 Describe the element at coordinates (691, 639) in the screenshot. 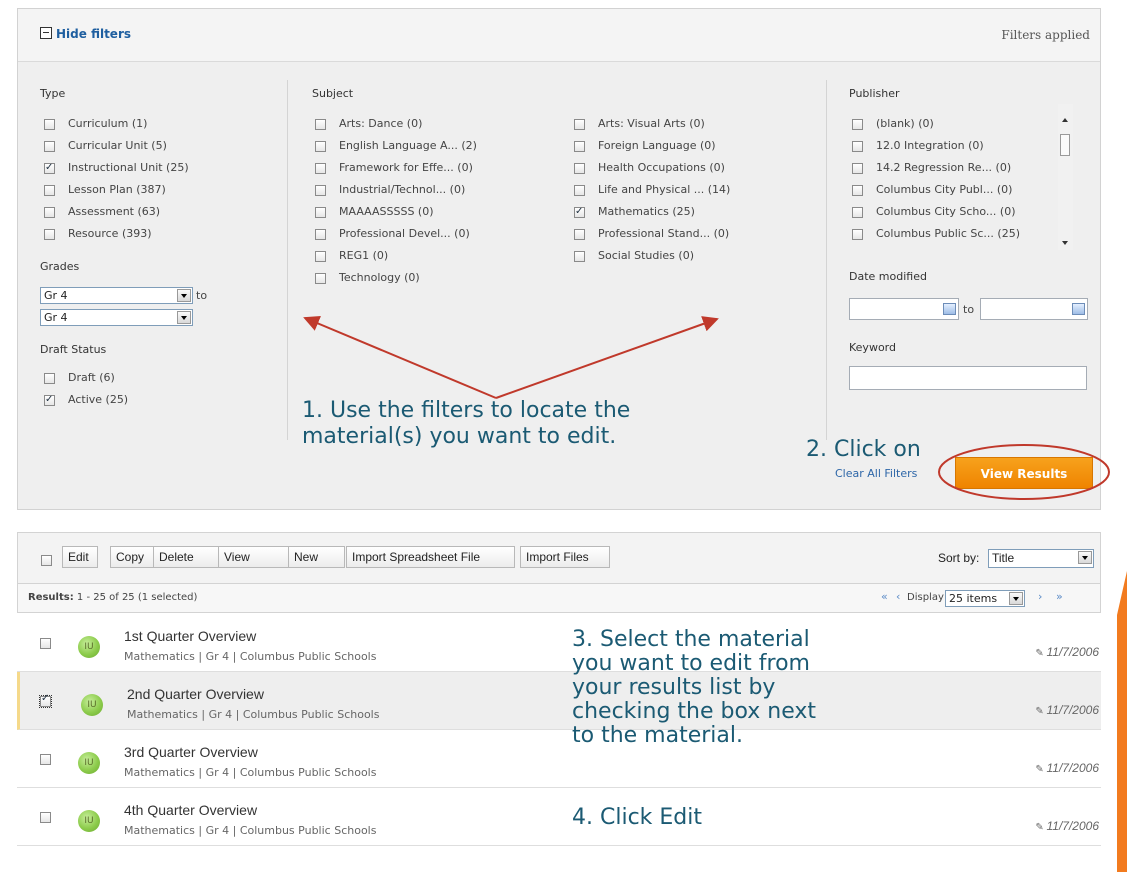

I see `annotation-step3-line: 3. Select the material` at that location.